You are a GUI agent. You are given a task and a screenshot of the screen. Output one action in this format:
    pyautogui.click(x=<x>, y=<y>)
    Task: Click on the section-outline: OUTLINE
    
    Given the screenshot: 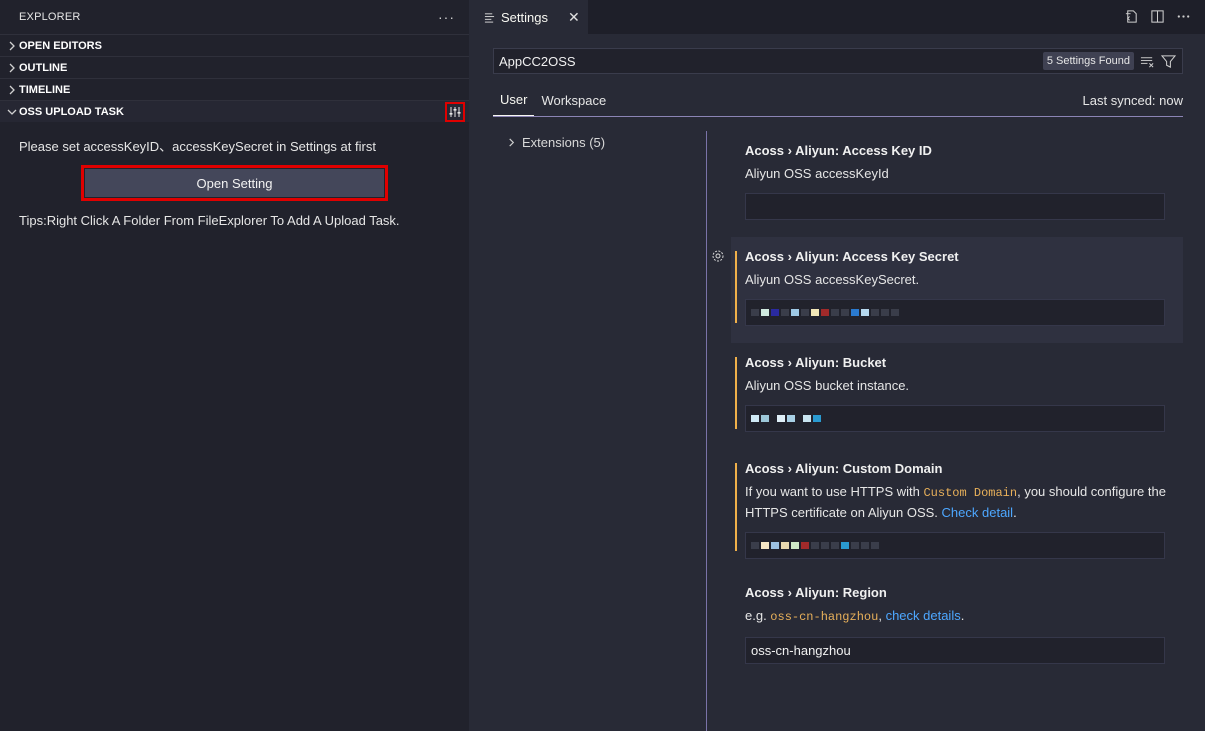 What is the action you would take?
    pyautogui.click(x=234, y=67)
    